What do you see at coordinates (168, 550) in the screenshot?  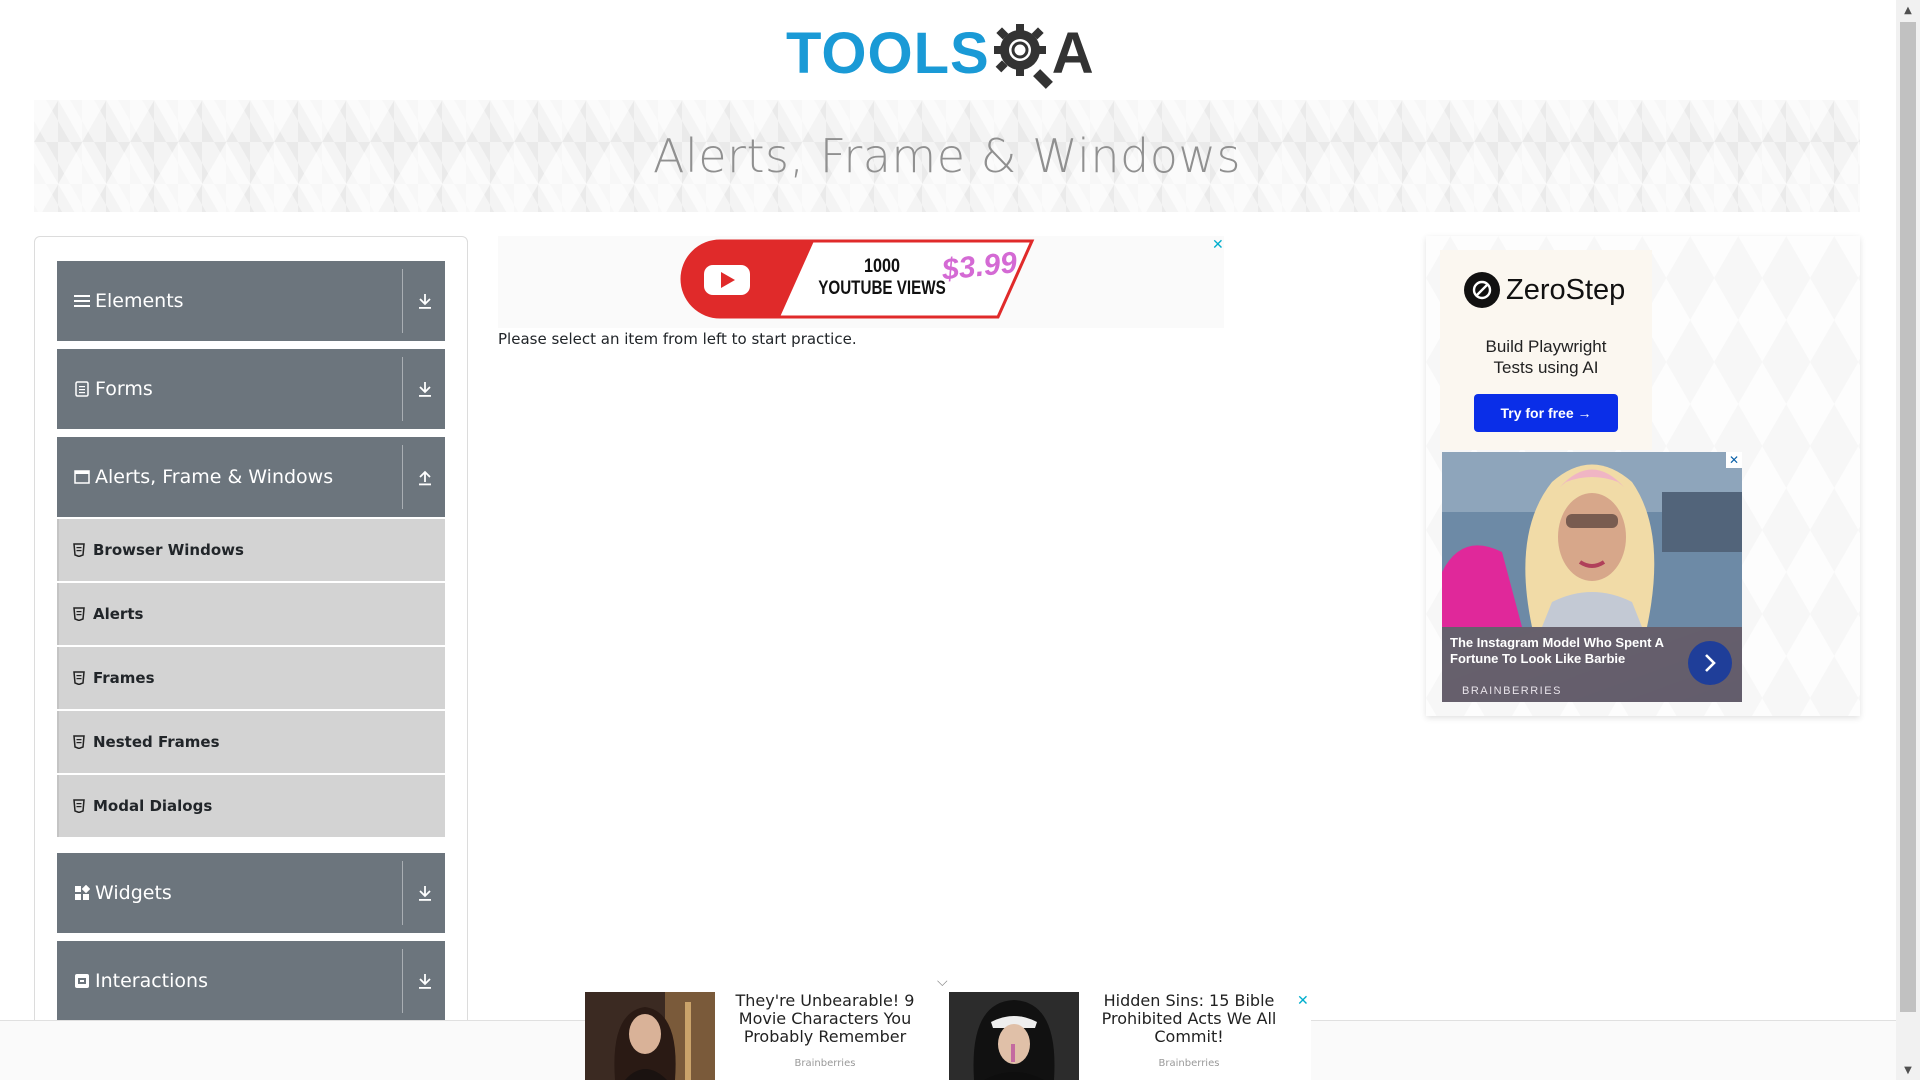 I see `sidebar-item-label: Browser Windows` at bounding box center [168, 550].